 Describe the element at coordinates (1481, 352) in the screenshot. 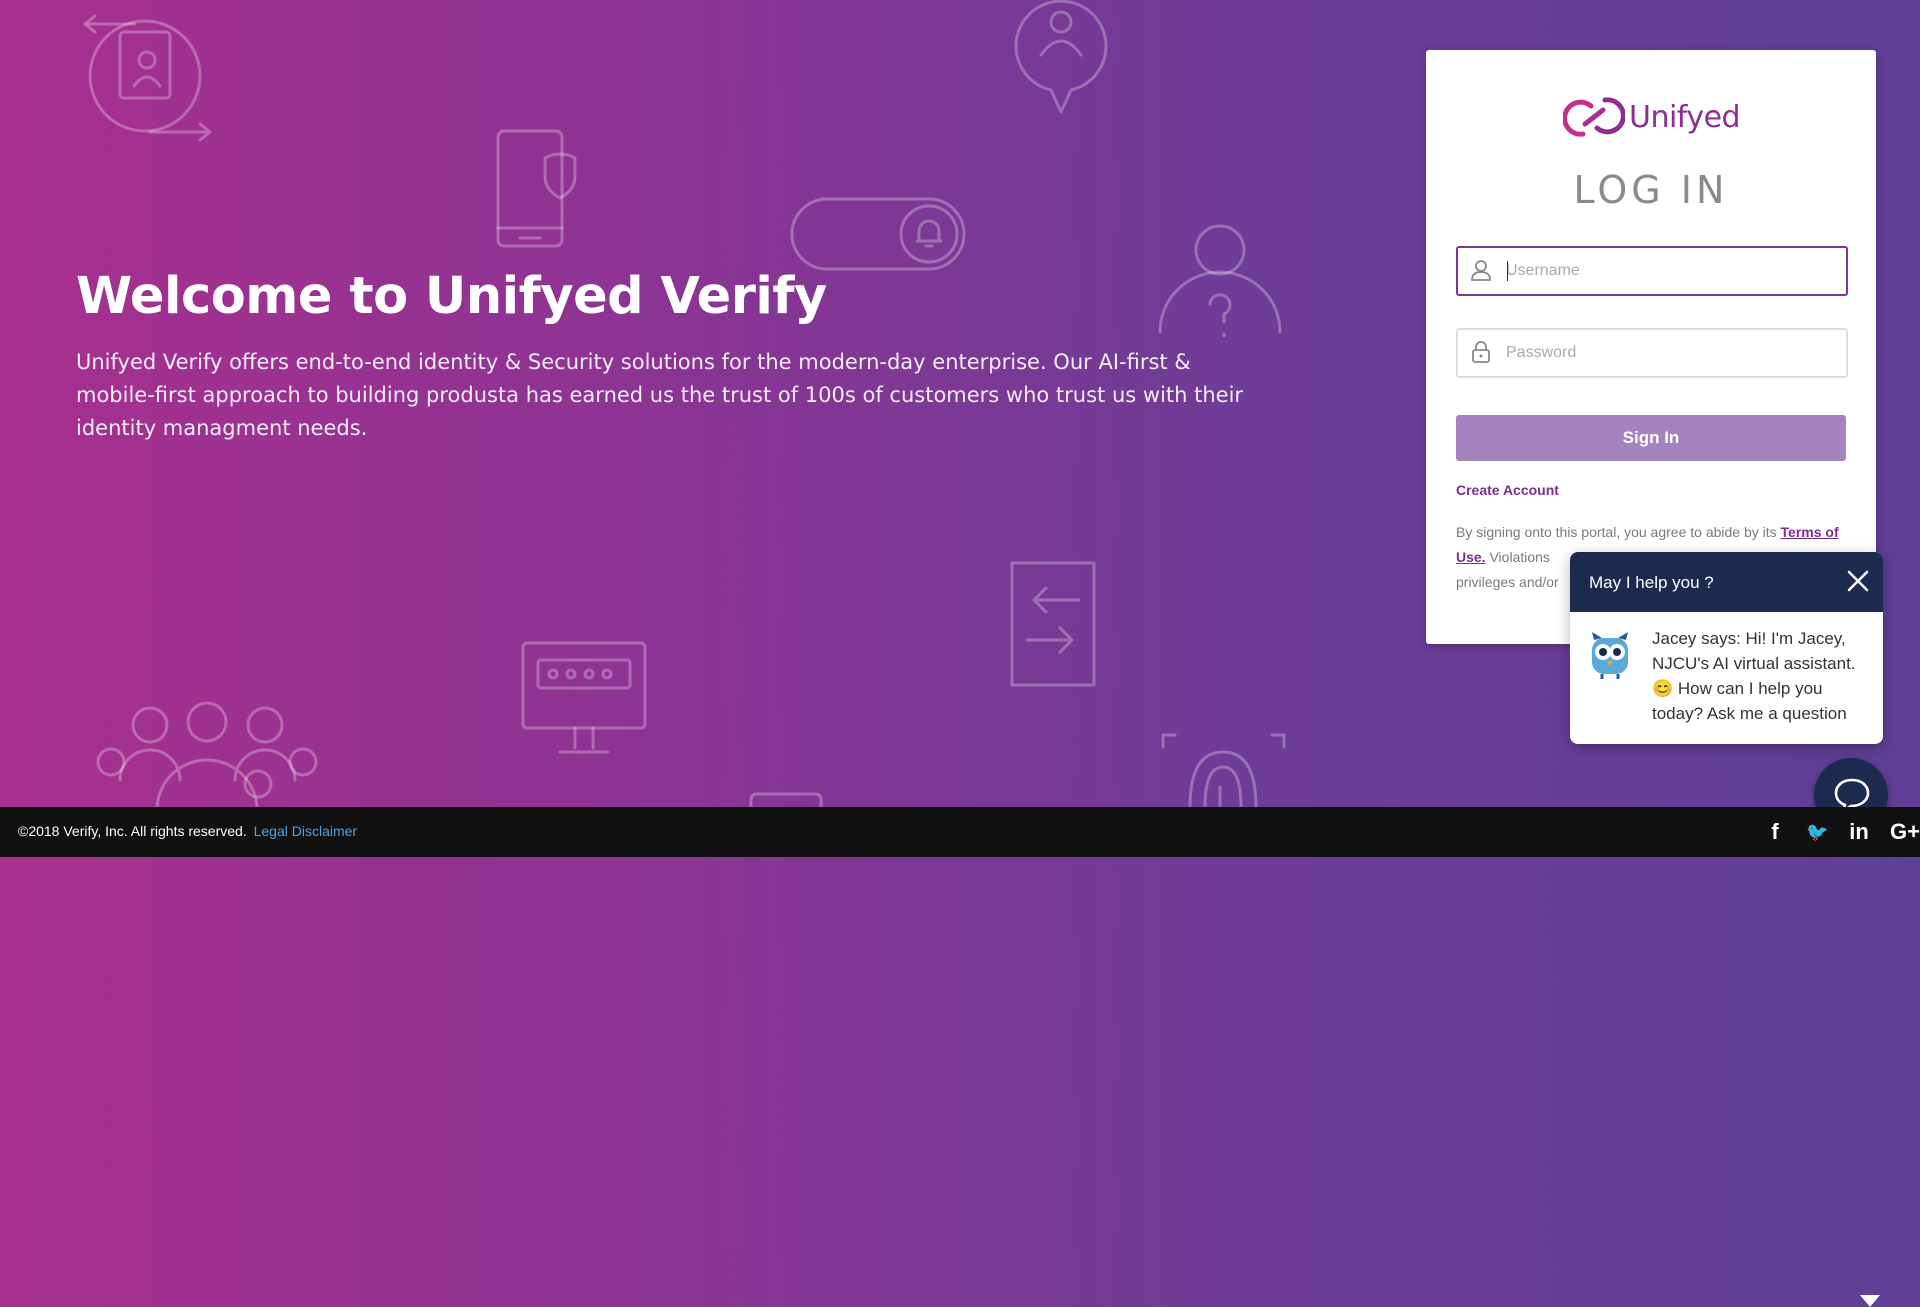

I see `lock-icon` at that location.